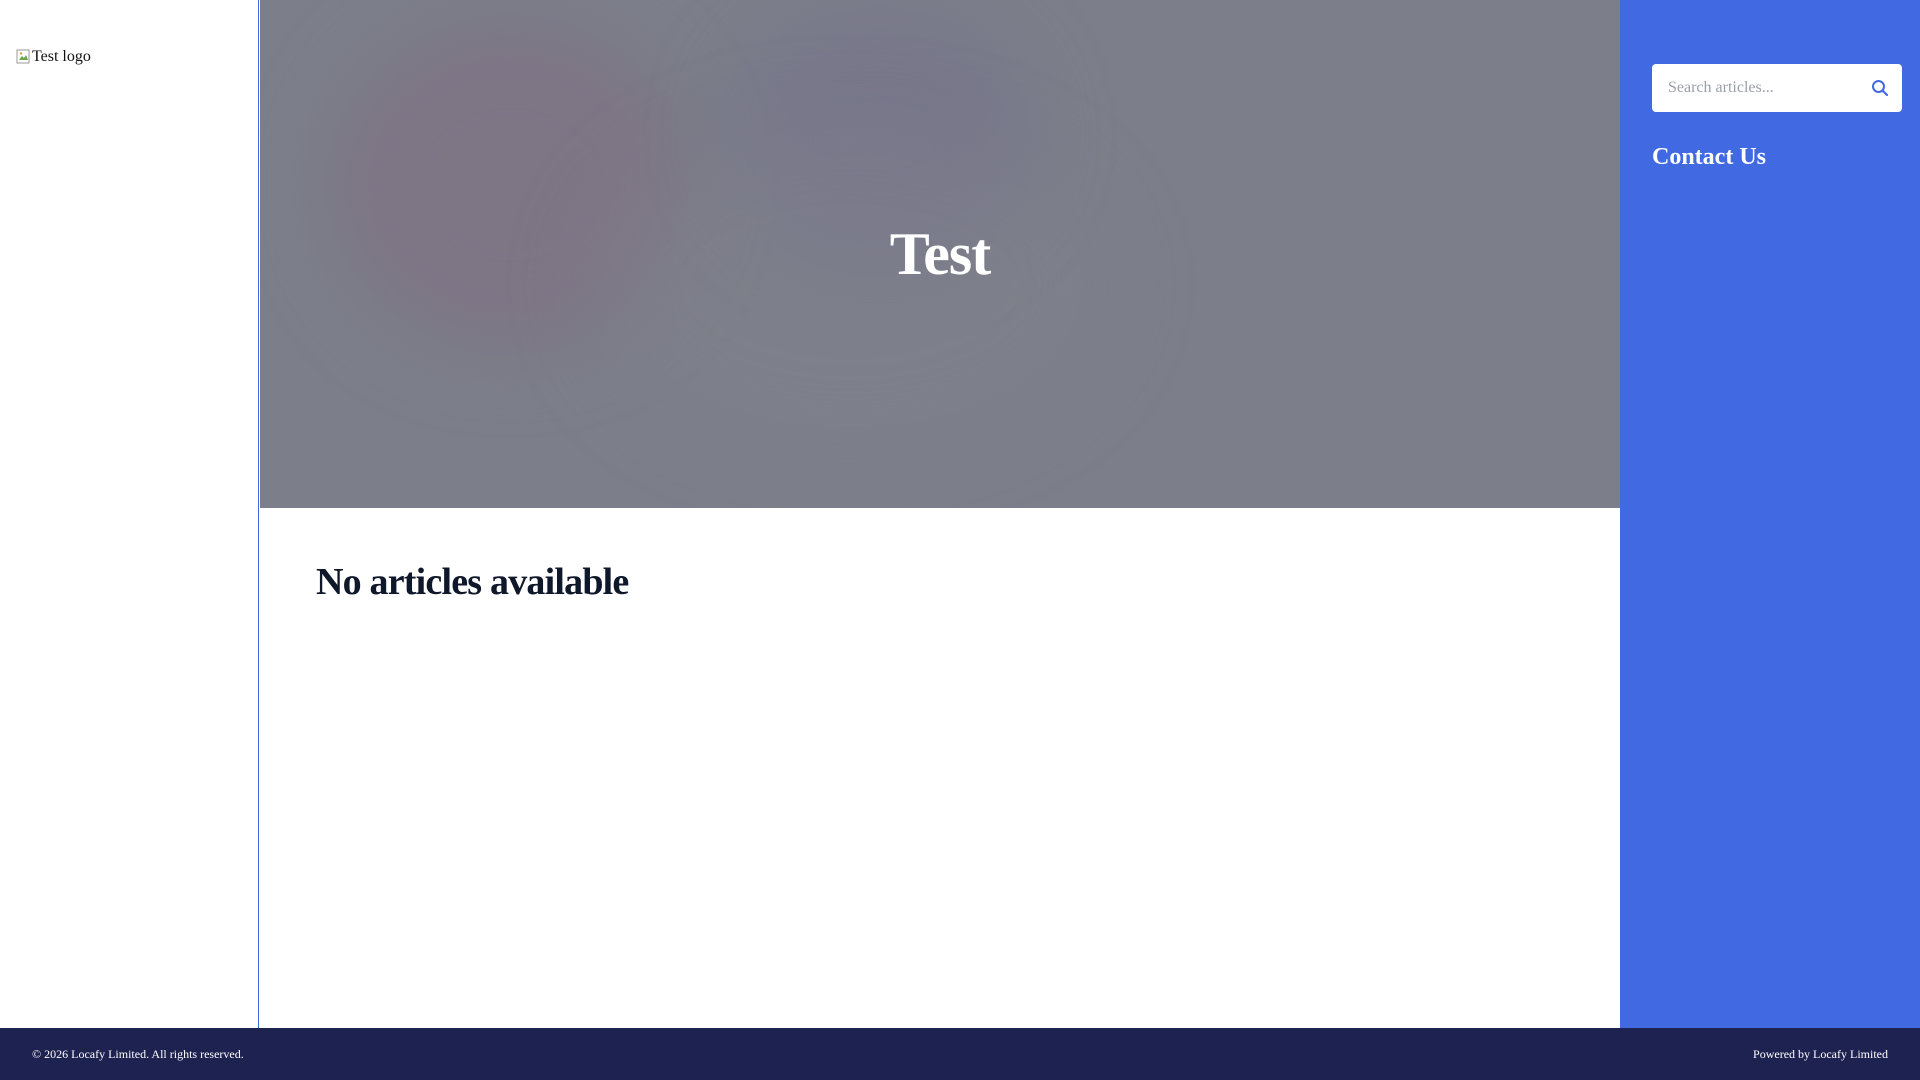 This screenshot has height=1080, width=1920. Describe the element at coordinates (472, 582) in the screenshot. I see `empty-state-message: No articles available` at that location.